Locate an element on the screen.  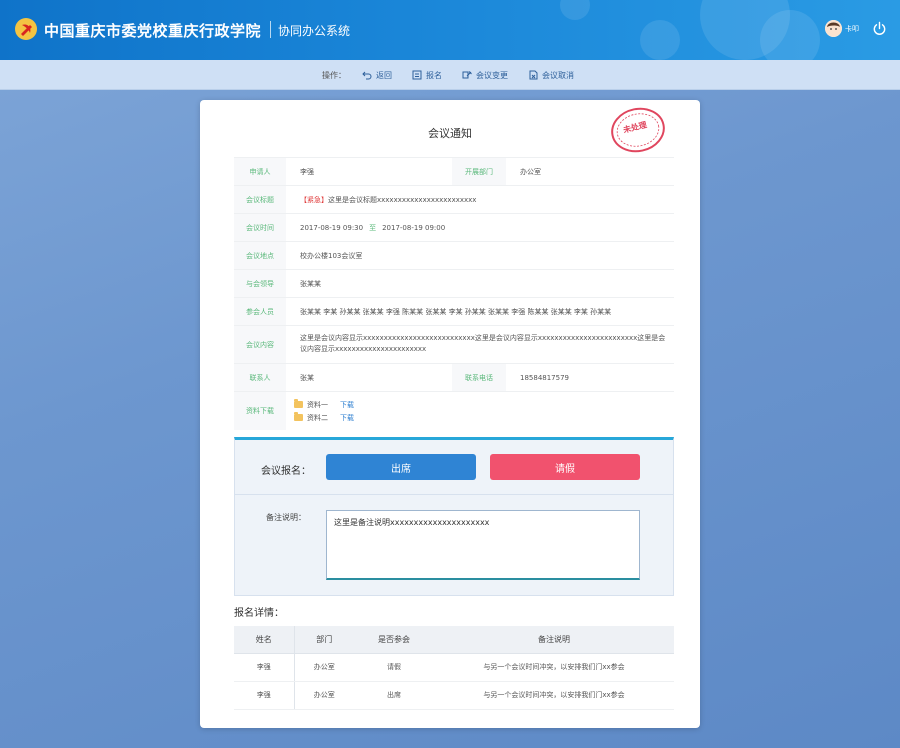
subject-row: 会议标题 【紧急】这里是会议标题xxxxxxxxxxxxxxxxxxxxxxxx is located at coordinates (454, 200).